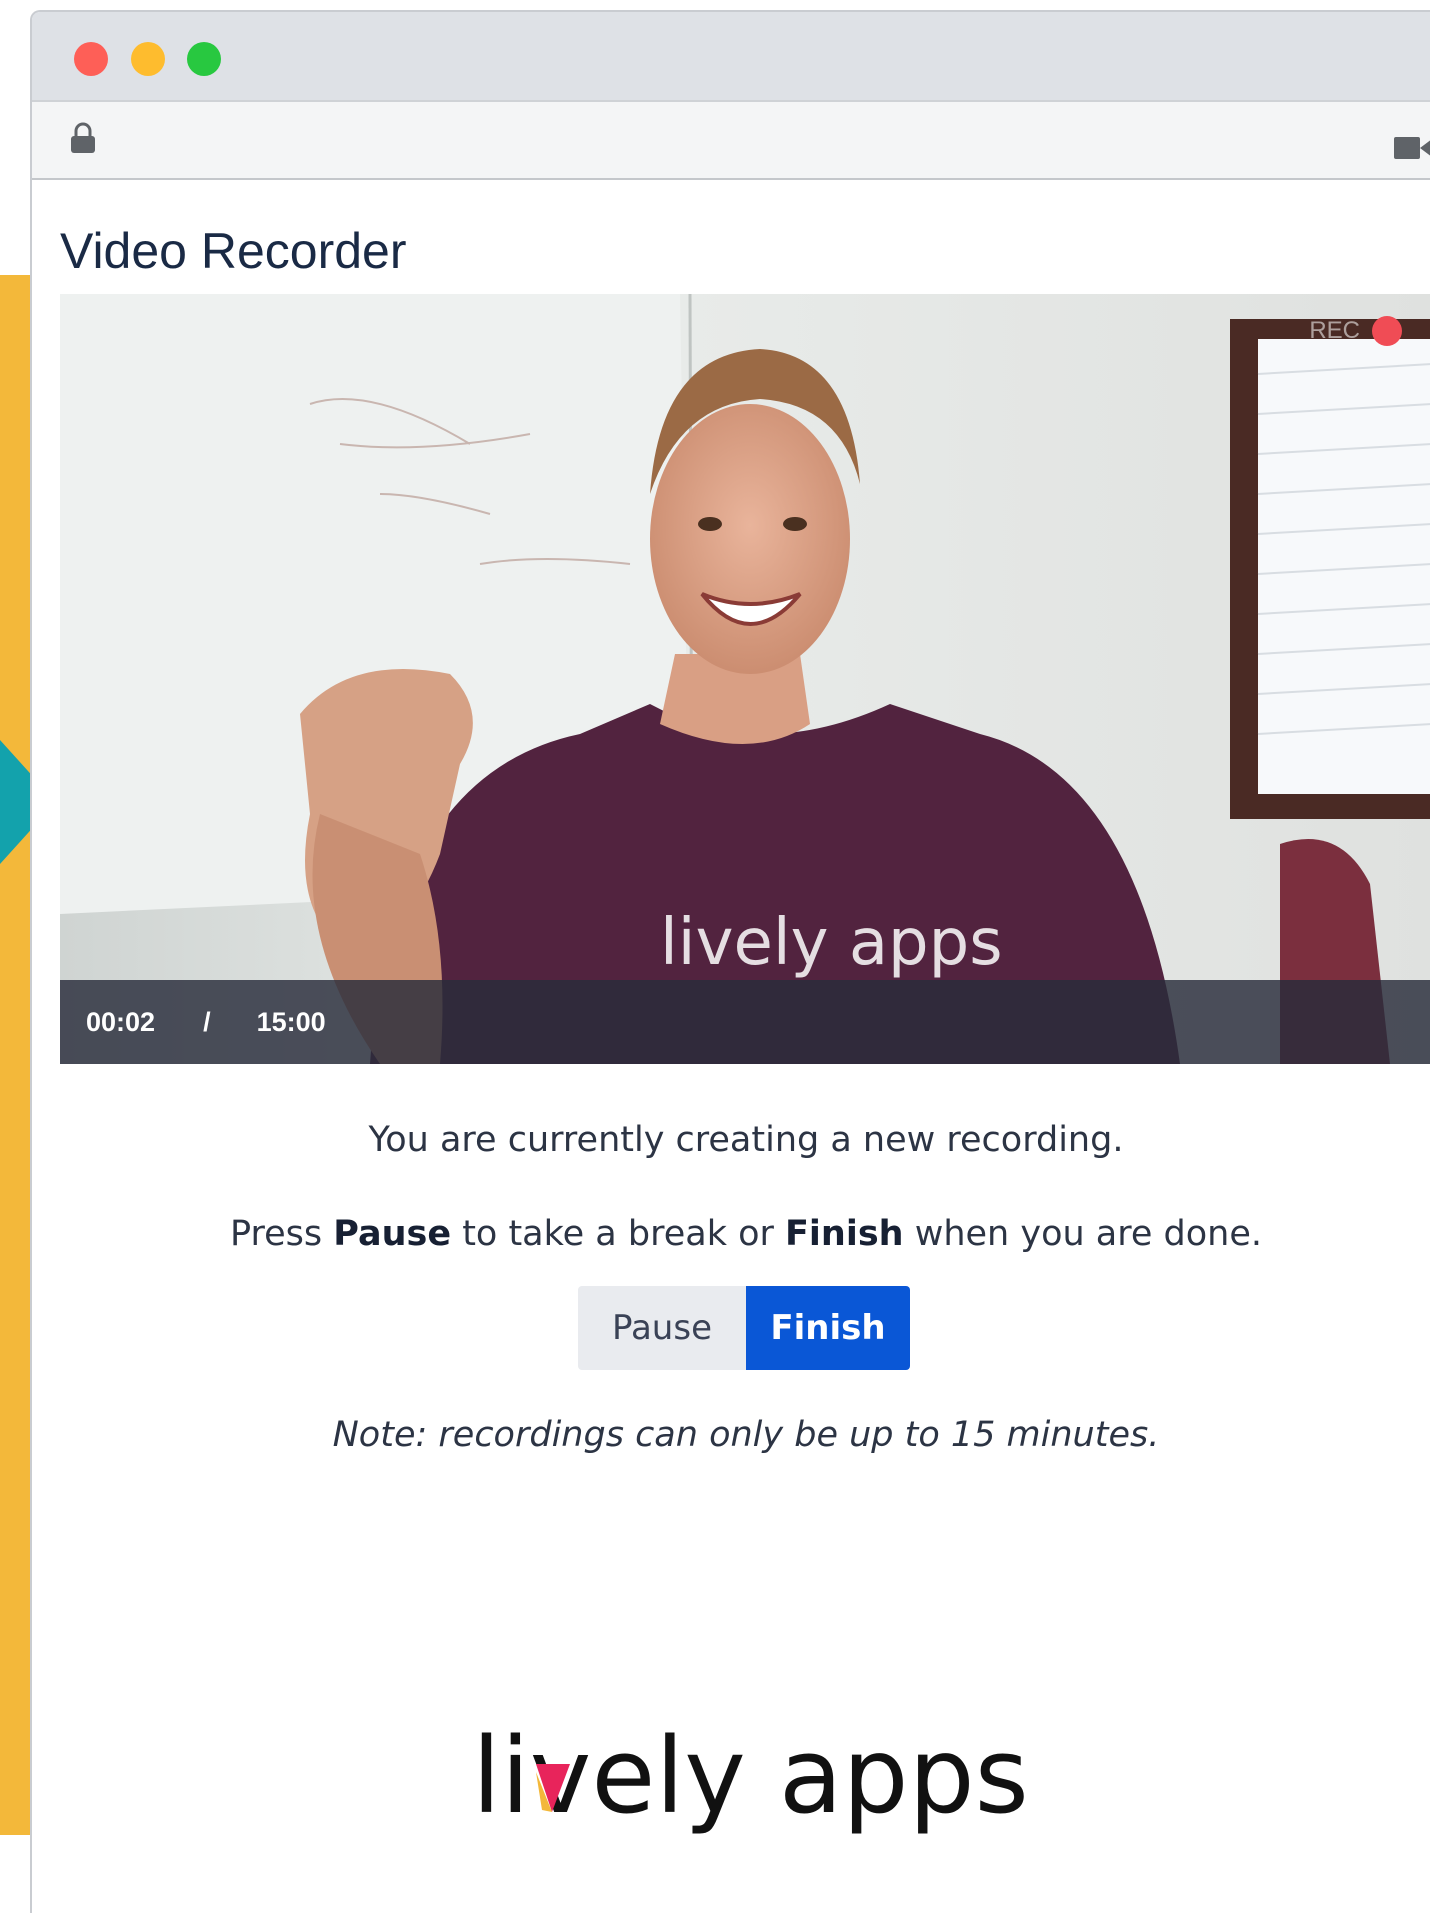 The image size is (1430, 1913). What do you see at coordinates (204, 59) in the screenshot?
I see `maximize-window-button` at bounding box center [204, 59].